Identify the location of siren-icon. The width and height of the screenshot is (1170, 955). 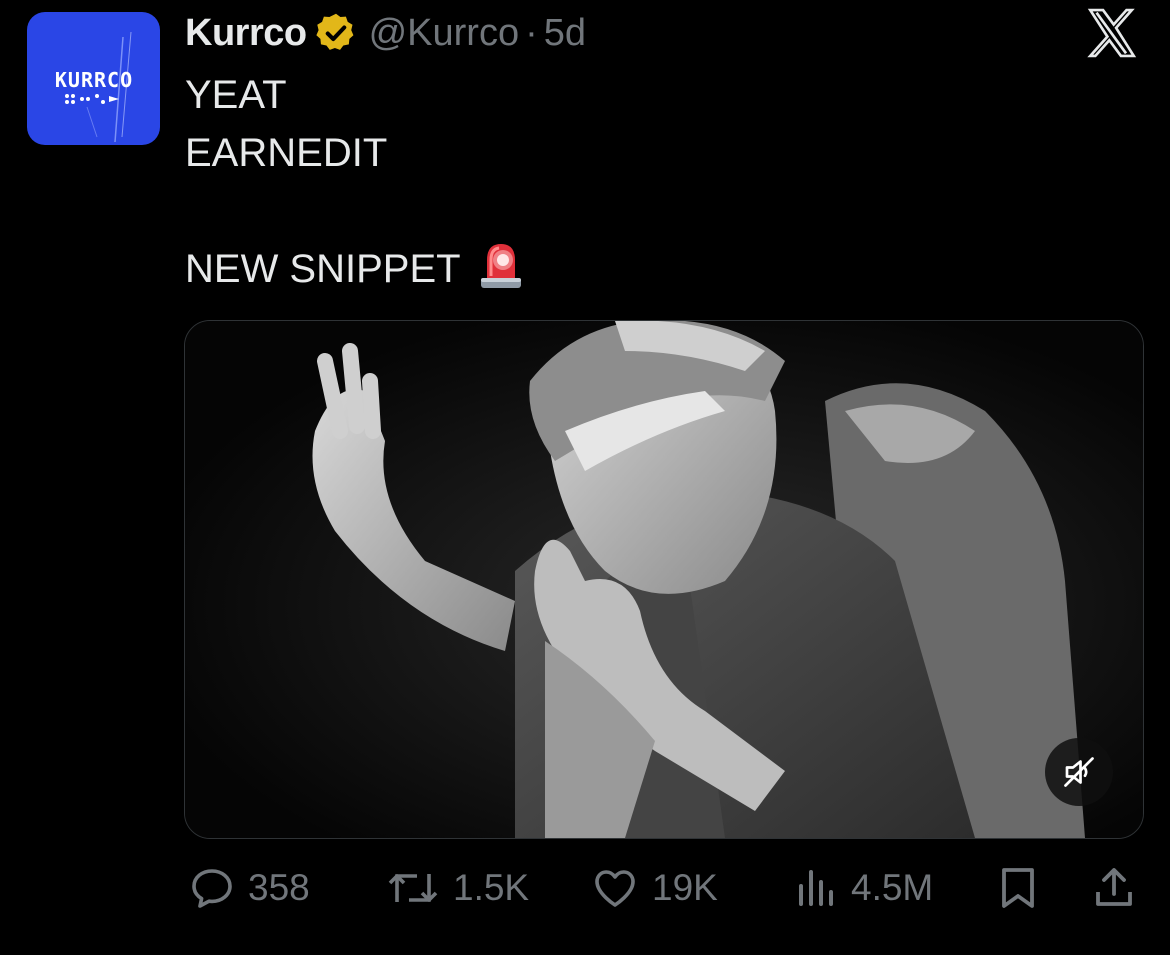
(501, 265).